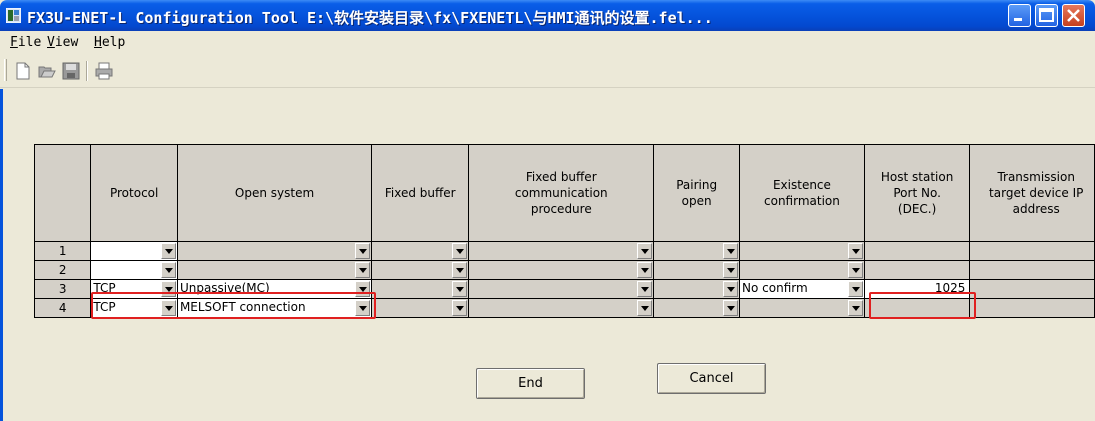 The image size is (1095, 421). What do you see at coordinates (113, 42) in the screenshot?
I see `menu-help-label: elp` at bounding box center [113, 42].